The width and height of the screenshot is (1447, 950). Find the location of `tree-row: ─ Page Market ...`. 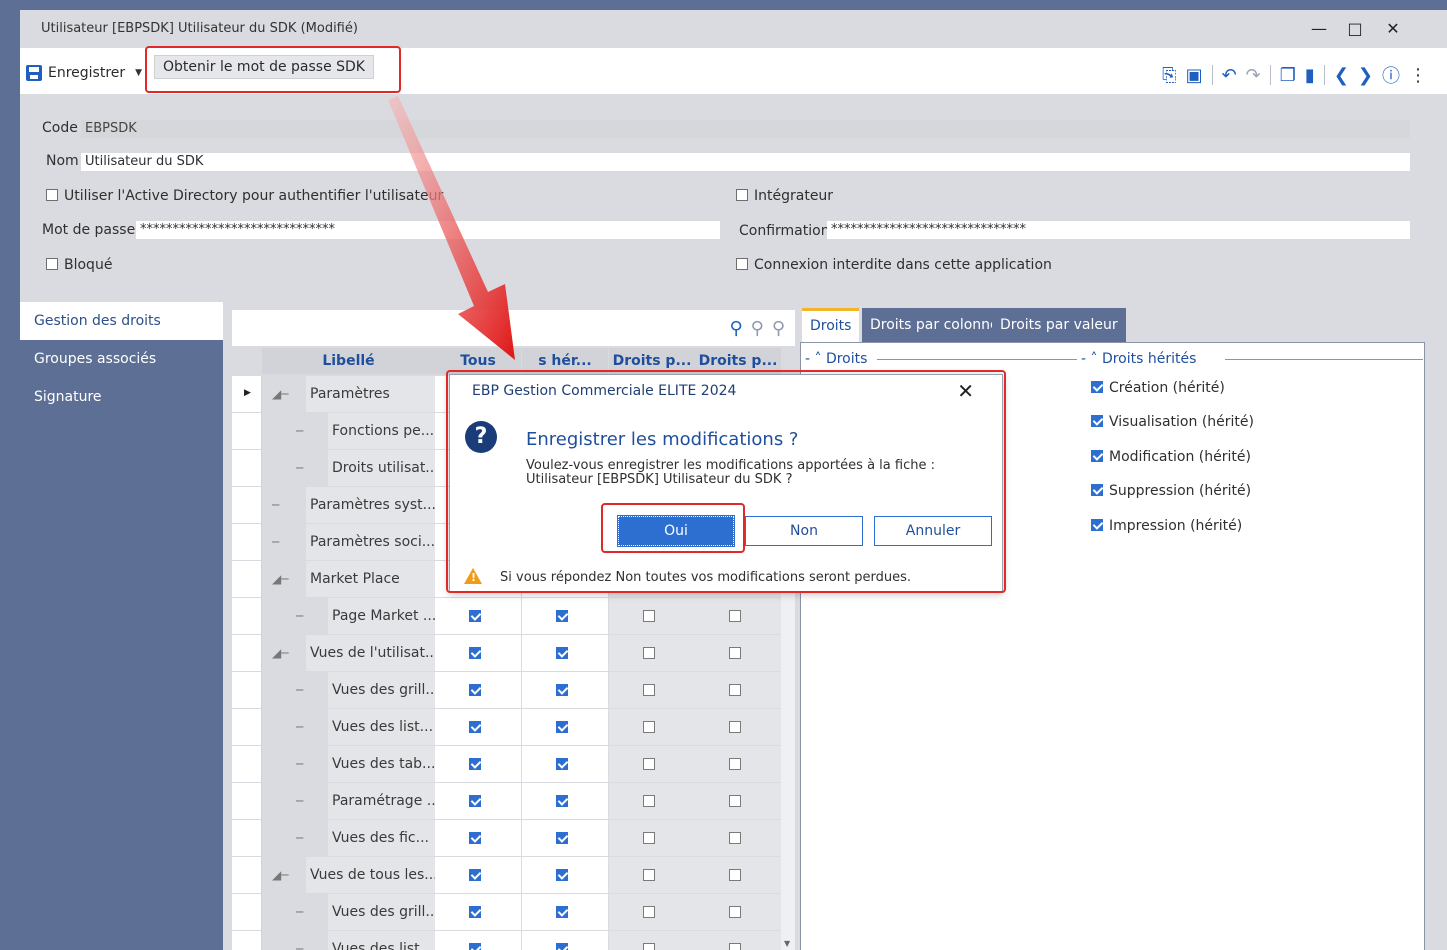

tree-row: ─ Page Market ... is located at coordinates (513, 616).